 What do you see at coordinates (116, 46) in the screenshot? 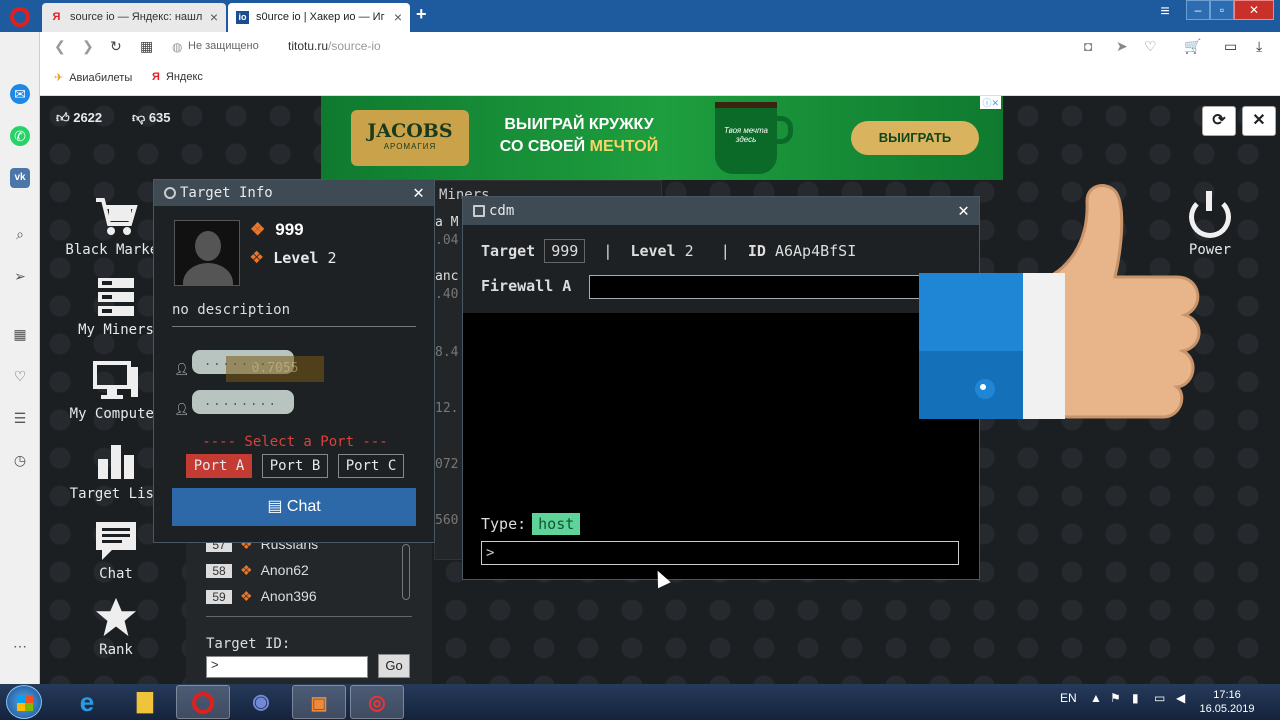
I see `reload-icon: ↻` at bounding box center [116, 46].